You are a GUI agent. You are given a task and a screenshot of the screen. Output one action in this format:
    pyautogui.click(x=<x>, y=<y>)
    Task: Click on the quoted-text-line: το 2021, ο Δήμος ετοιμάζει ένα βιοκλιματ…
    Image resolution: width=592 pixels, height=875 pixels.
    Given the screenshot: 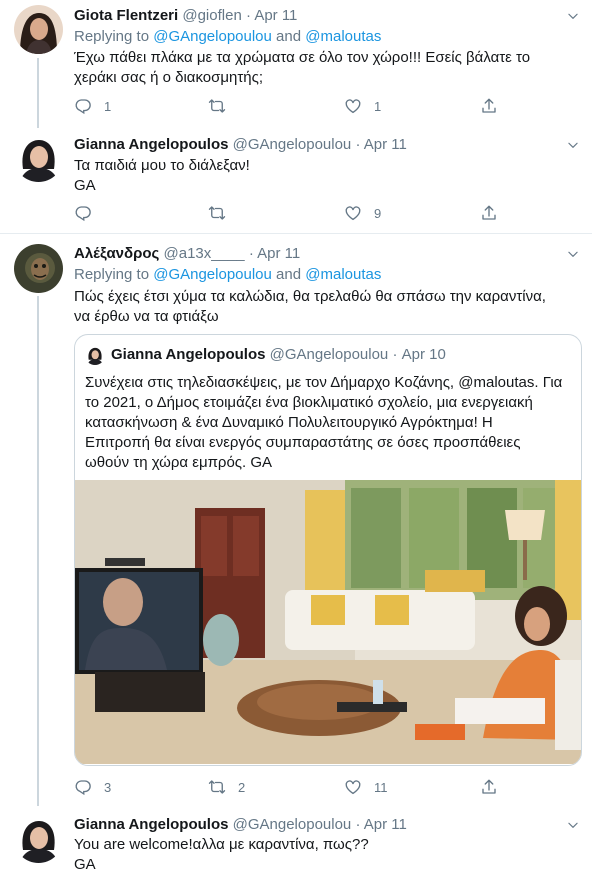 What is the action you would take?
    pyautogui.click(x=309, y=402)
    